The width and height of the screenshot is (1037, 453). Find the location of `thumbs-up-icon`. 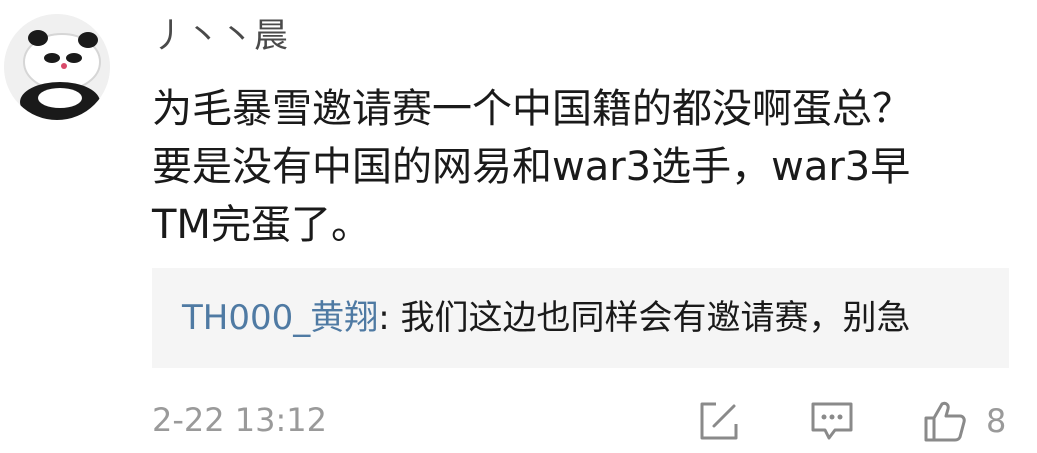

thumbs-up-icon is located at coordinates (945, 421).